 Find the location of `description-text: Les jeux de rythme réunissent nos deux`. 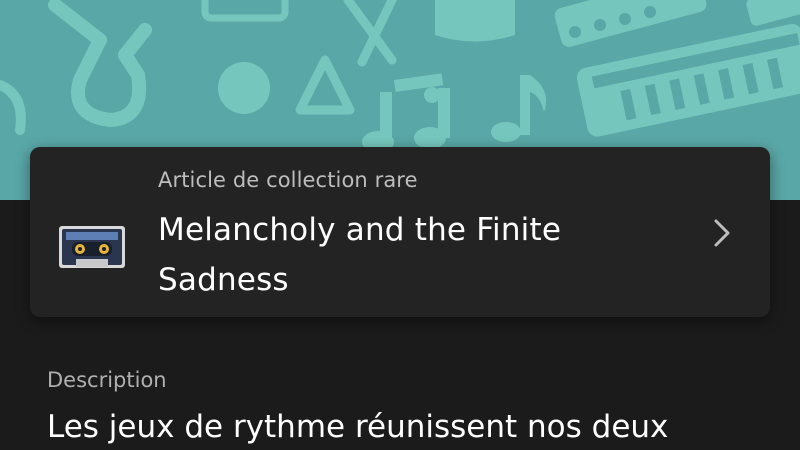

description-text: Les jeux de rythme réunissent nos deux is located at coordinates (358, 427).